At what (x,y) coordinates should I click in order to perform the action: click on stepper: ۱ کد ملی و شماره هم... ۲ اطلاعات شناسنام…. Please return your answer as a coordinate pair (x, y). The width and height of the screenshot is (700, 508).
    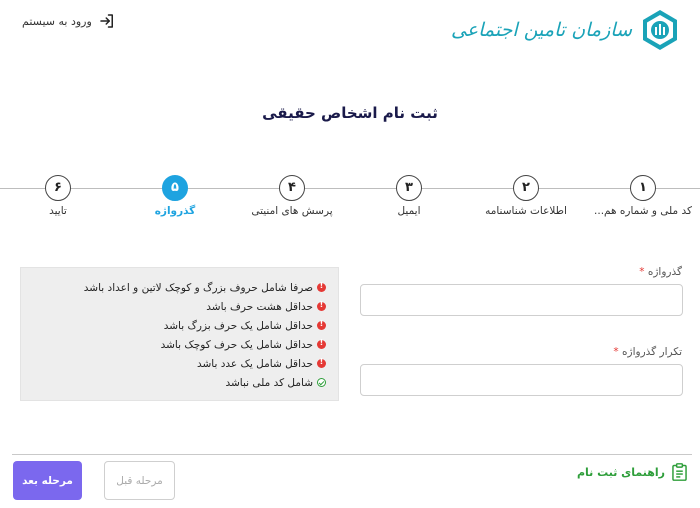
    Looking at the image, I should click on (350, 200).